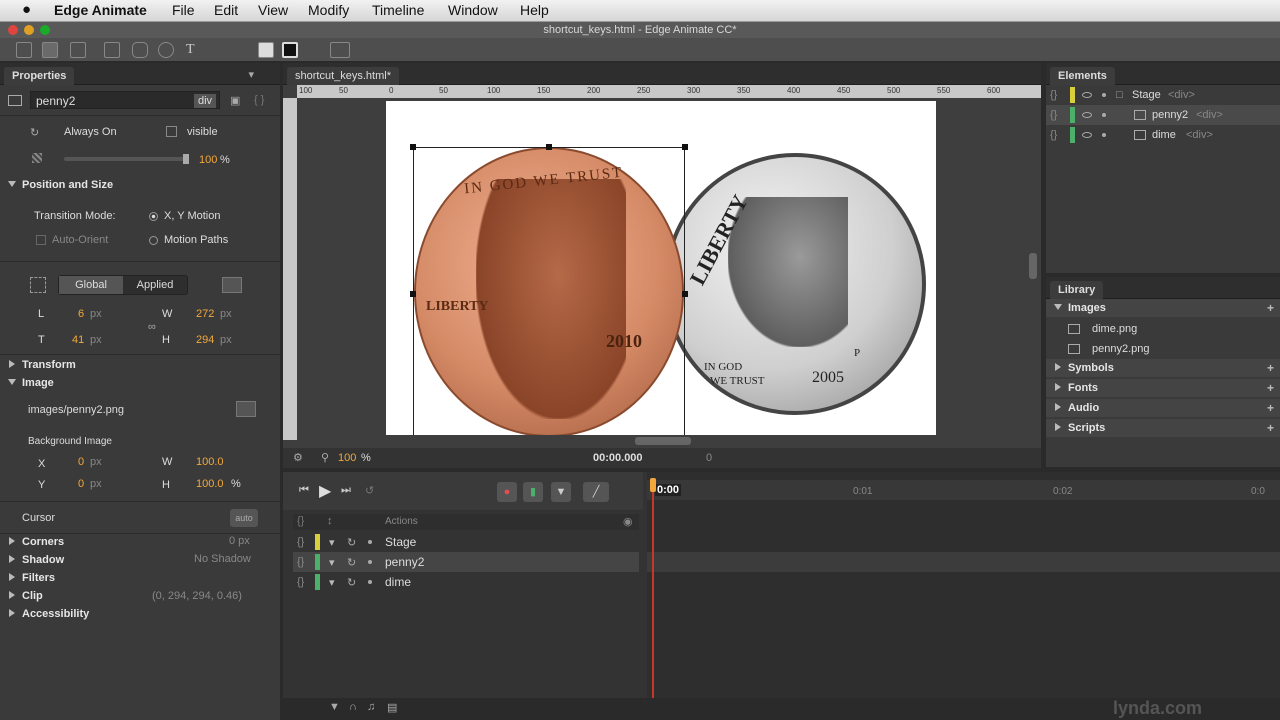  Describe the element at coordinates (346, 490) in the screenshot. I see `go-to-end-icon: ⏭` at that location.